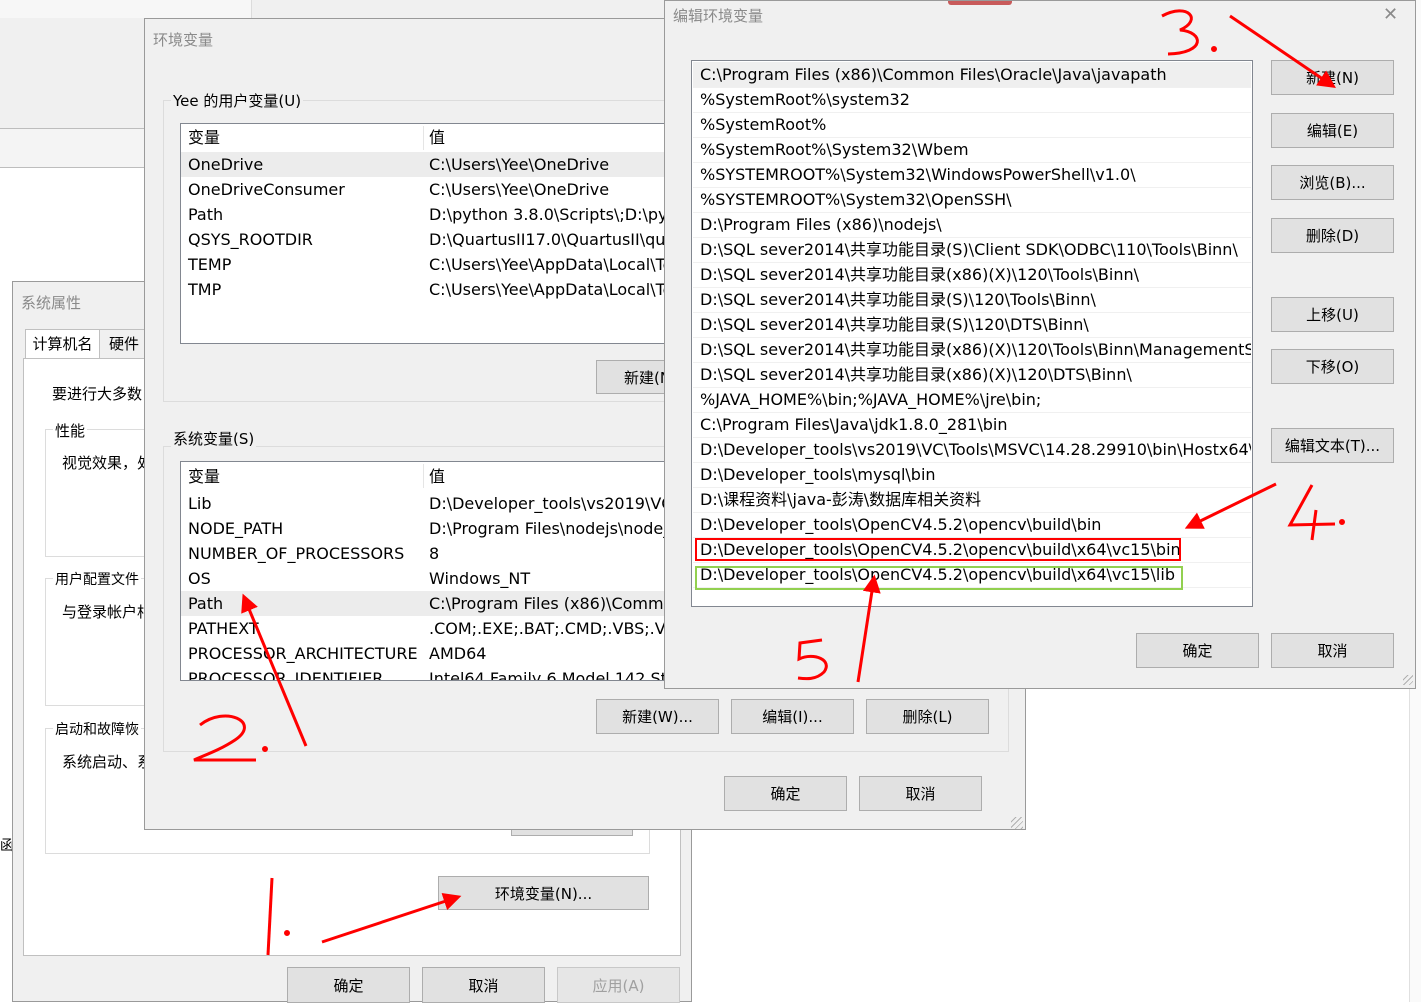 The image size is (1421, 1003). Describe the element at coordinates (1342, 522) in the screenshot. I see `numeral-4-dot` at that location.